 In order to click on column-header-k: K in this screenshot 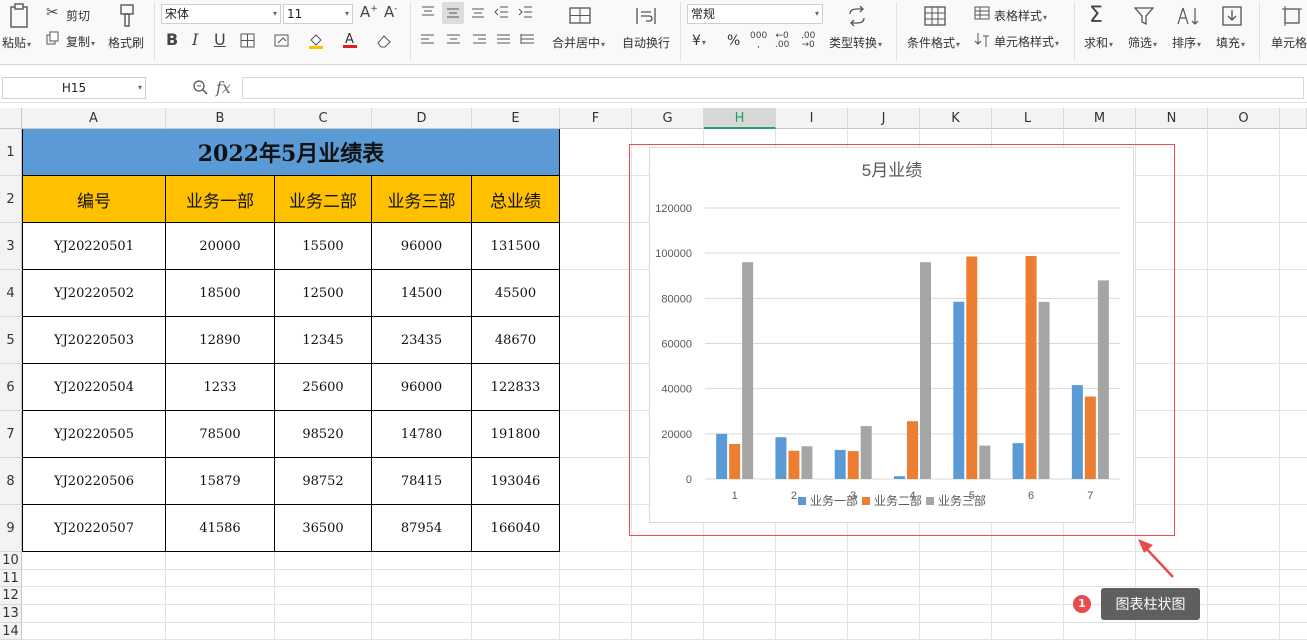, I will do `click(956, 118)`.